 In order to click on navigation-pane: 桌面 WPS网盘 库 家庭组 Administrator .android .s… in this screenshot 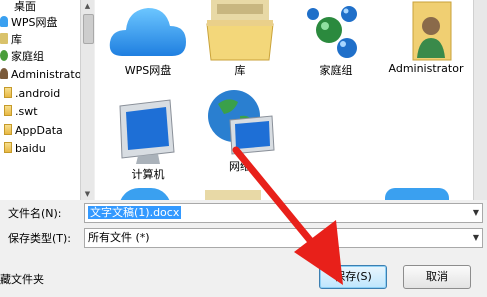, I will do `click(40, 100)`.